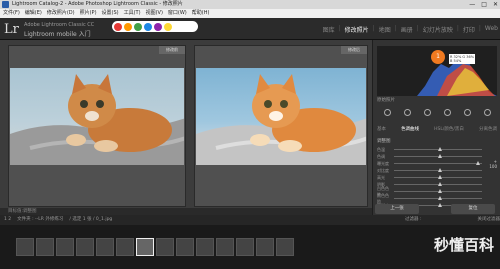  I want to click on slider-row: 高光, so click(437, 177).